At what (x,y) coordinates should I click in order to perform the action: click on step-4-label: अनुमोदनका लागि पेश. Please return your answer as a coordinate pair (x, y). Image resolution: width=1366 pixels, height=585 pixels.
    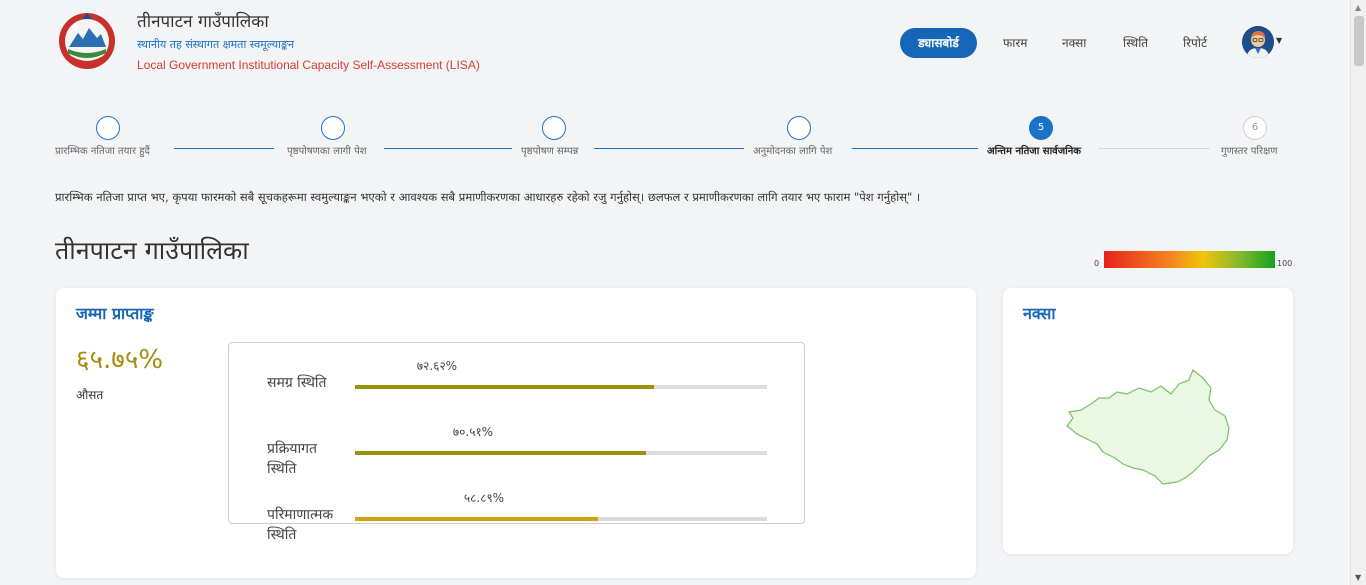
    Looking at the image, I should click on (793, 151).